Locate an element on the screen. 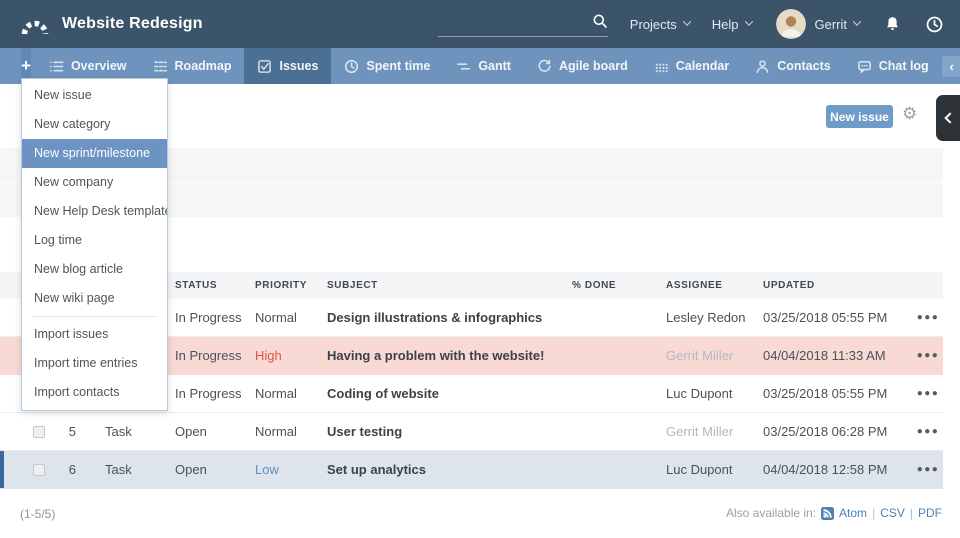 The image size is (960, 538). issues-icon is located at coordinates (264, 66).